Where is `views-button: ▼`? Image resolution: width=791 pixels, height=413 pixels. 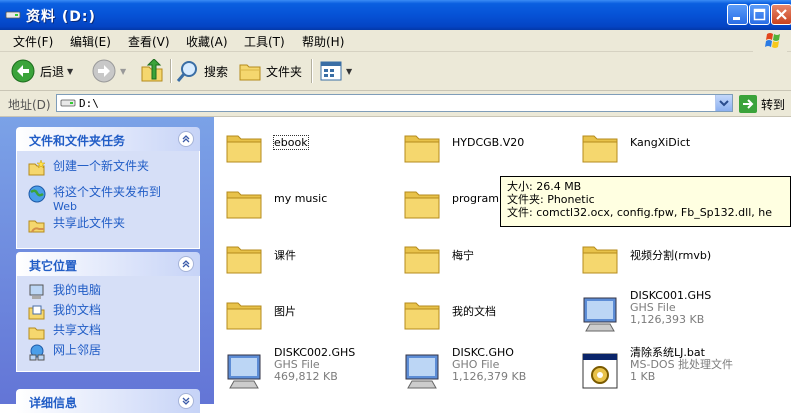 views-button: ▼ is located at coordinates (335, 71).